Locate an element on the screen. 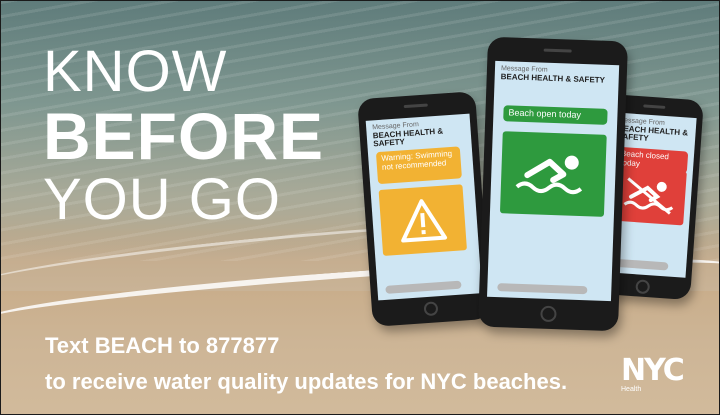  warning-tile is located at coordinates (422, 220).